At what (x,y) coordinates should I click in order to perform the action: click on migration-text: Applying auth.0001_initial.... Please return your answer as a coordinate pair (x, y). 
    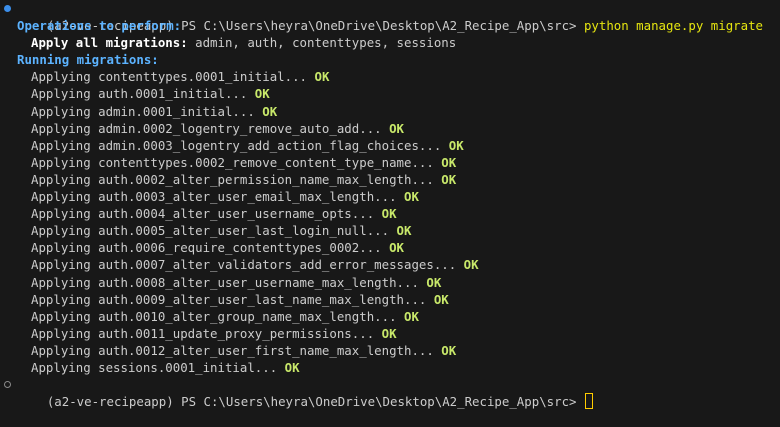
    Looking at the image, I should click on (143, 94).